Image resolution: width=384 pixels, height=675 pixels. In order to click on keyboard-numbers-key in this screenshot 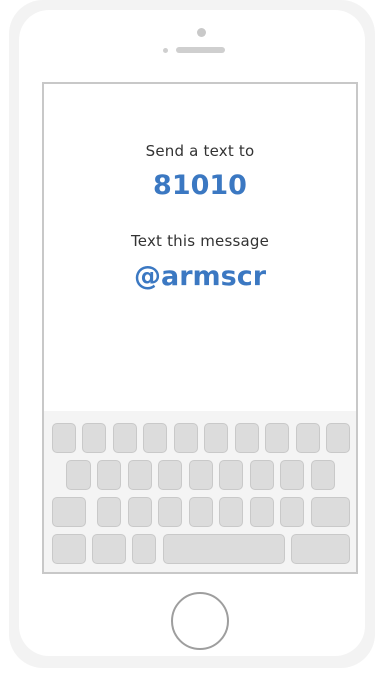, I will do `click(69, 549)`.